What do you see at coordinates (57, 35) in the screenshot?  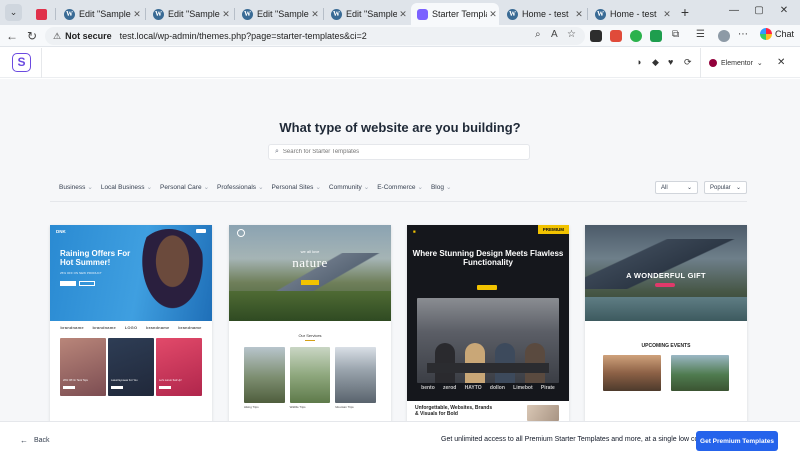 I see `warning-icon: ⚠` at bounding box center [57, 35].